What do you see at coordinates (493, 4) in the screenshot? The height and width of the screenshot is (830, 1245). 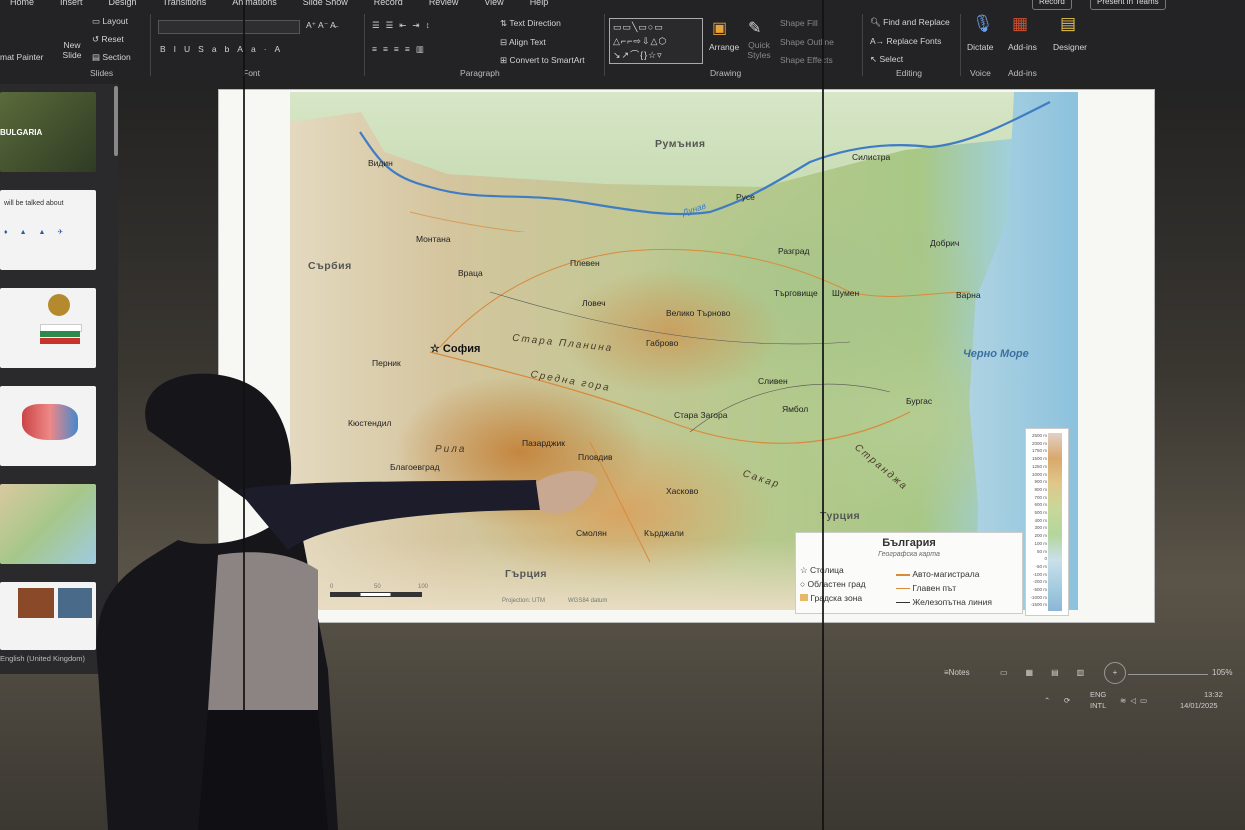 I see `menu-view: View` at bounding box center [493, 4].